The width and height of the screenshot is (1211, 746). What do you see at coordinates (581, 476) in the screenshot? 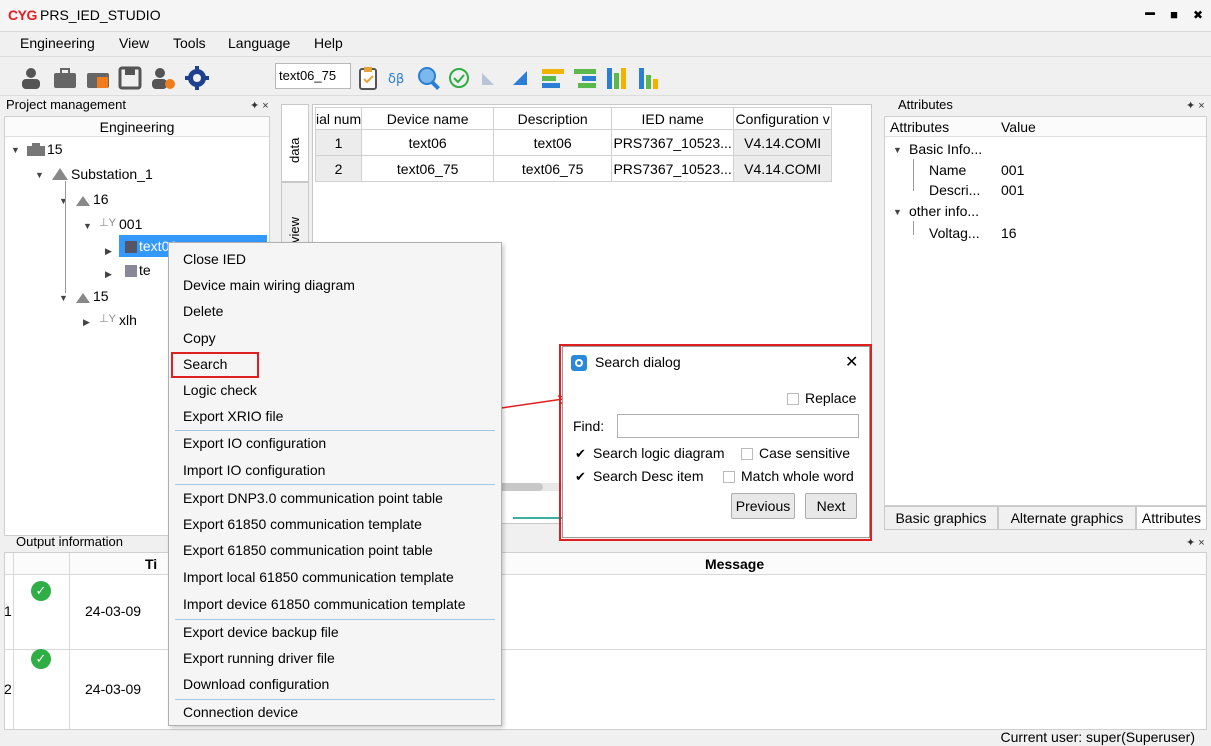
I see `search-desc-checkbox: ✔` at bounding box center [581, 476].